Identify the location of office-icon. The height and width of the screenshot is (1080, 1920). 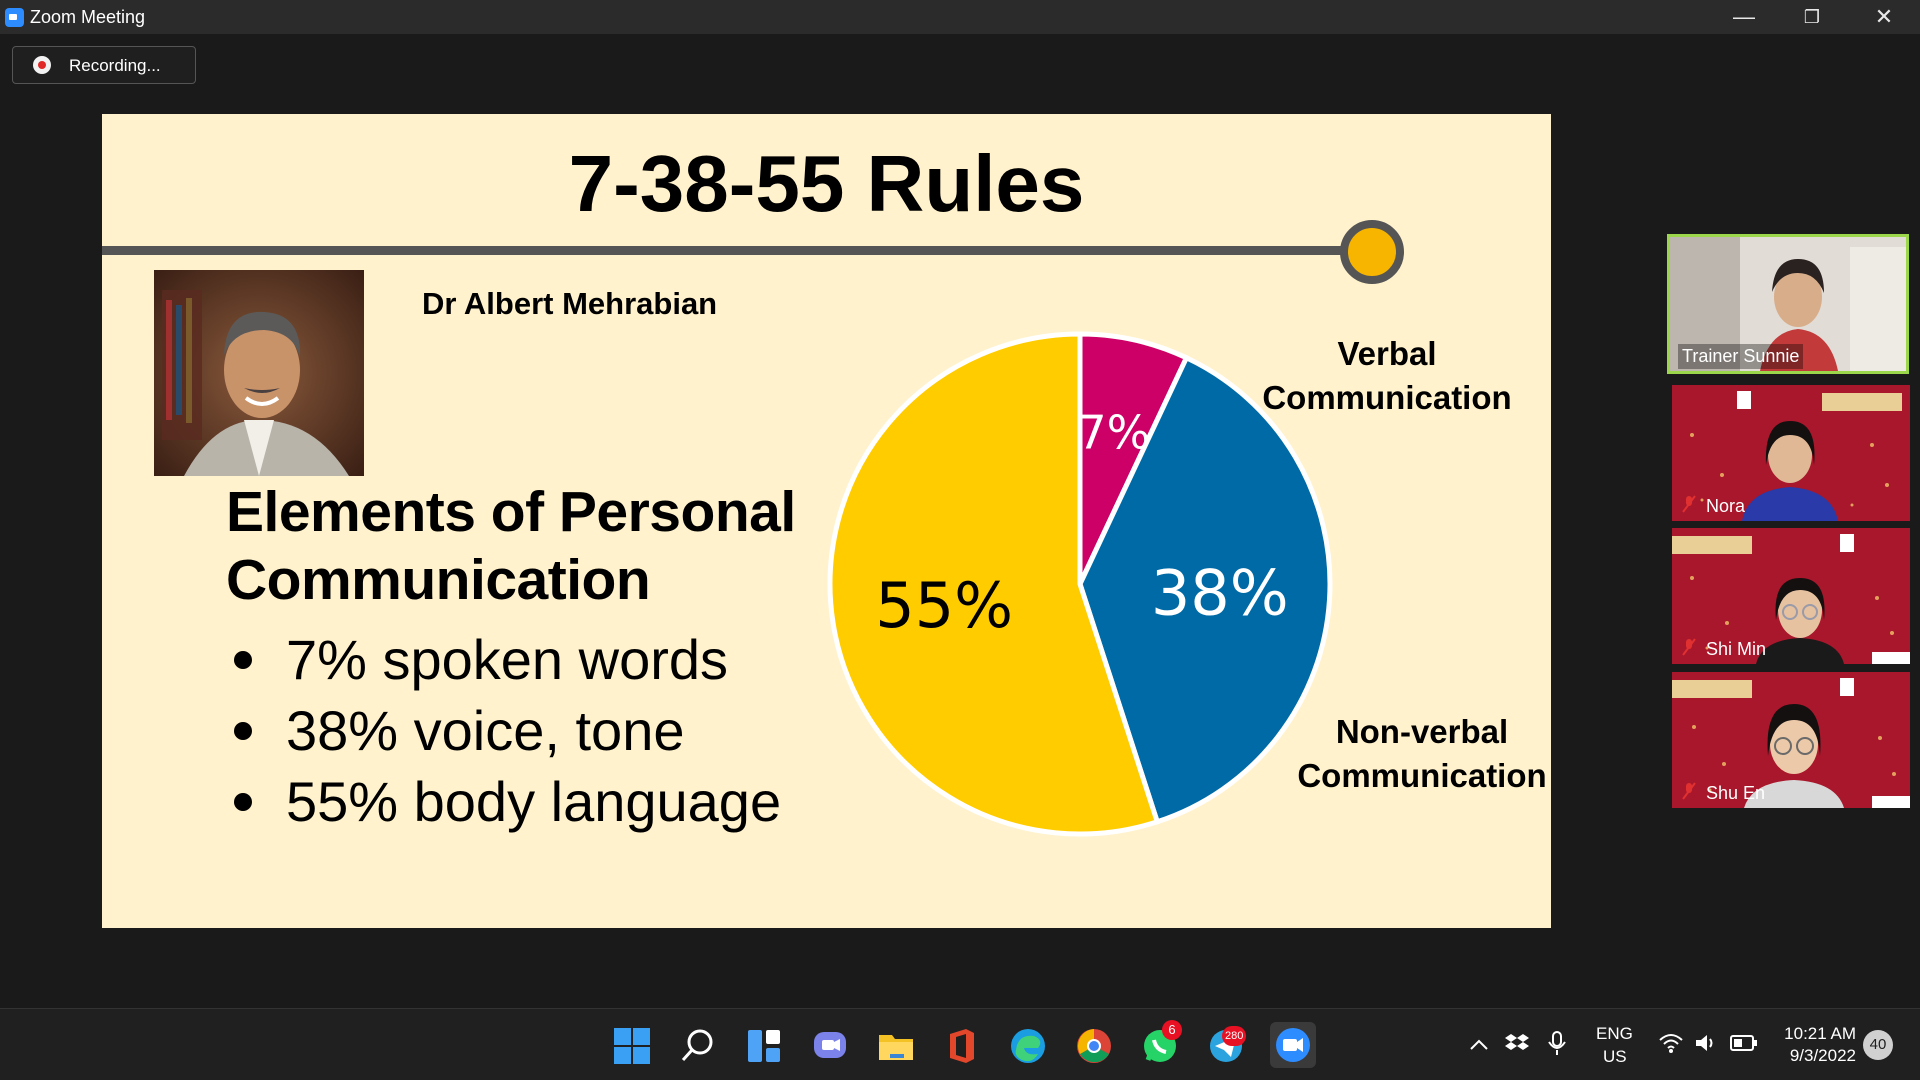
(962, 1046).